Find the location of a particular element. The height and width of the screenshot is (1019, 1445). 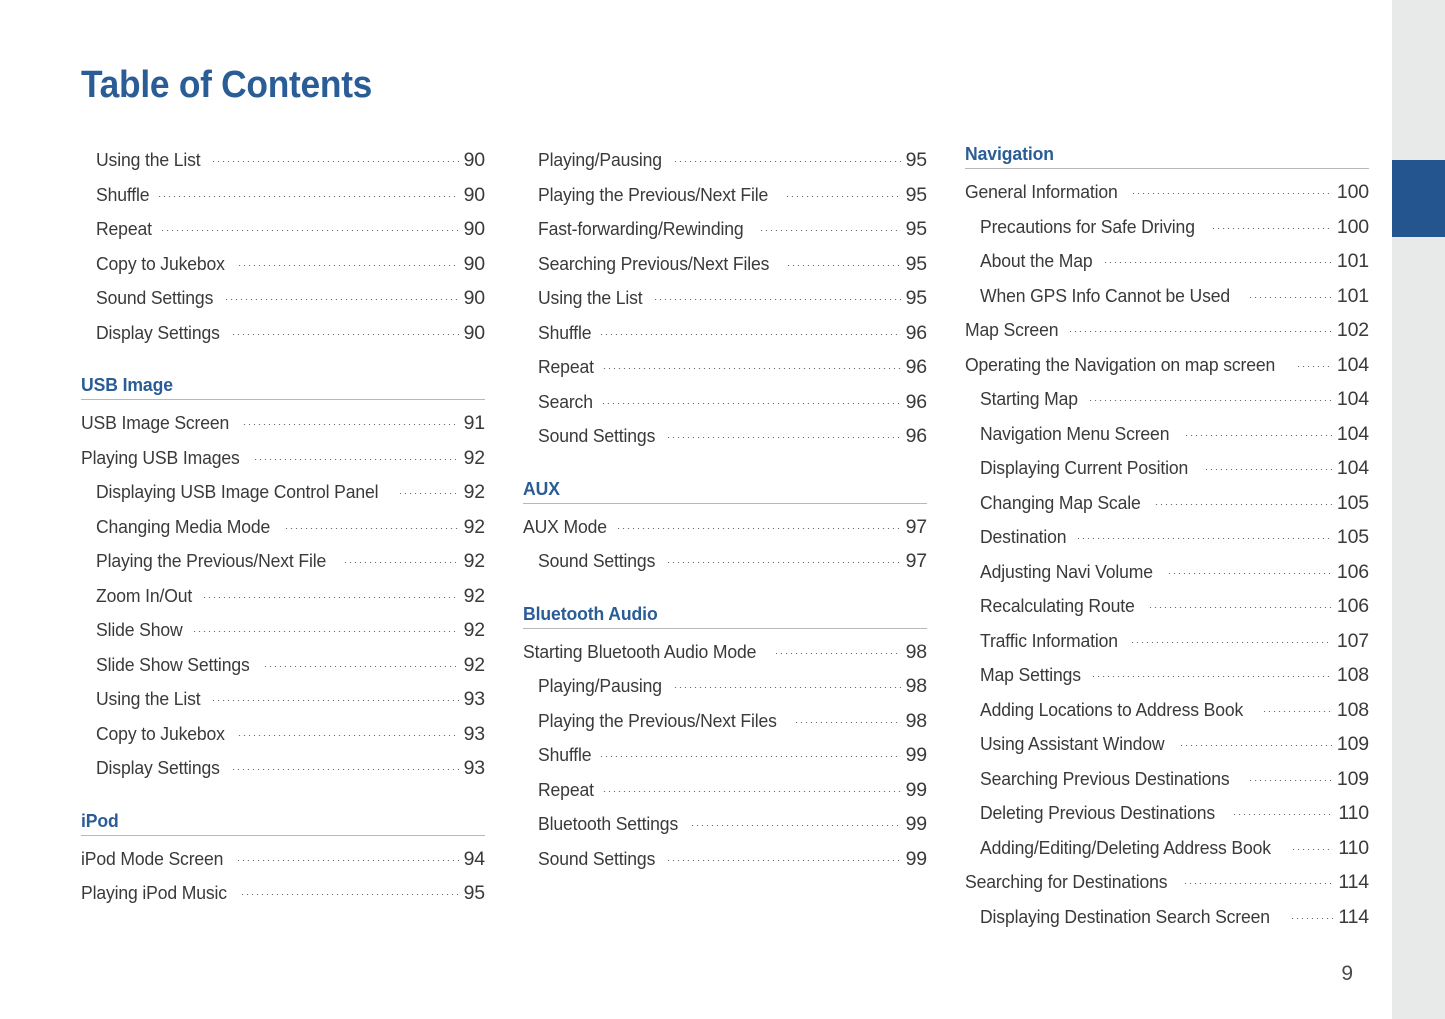

toc-entry: Playing the Previous/Next File 92 is located at coordinates (283, 561).